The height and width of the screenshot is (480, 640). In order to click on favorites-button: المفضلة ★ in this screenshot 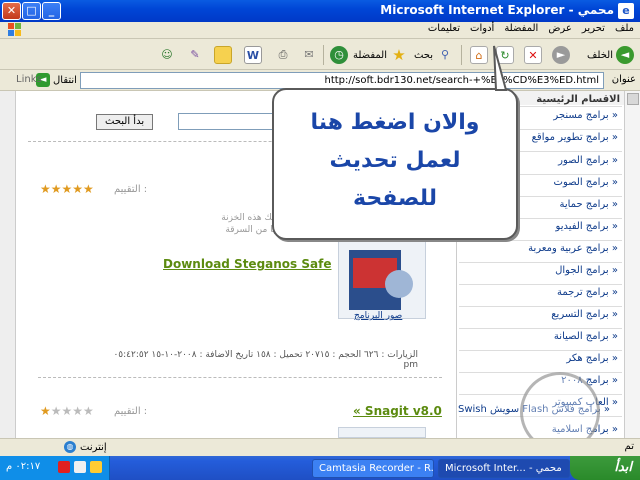, I will do `click(380, 55)`.